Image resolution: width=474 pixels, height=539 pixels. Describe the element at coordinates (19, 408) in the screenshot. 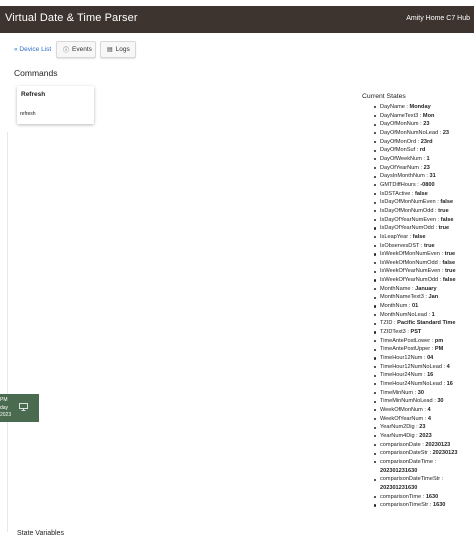

I see `clock-widget: PM day 2023` at that location.